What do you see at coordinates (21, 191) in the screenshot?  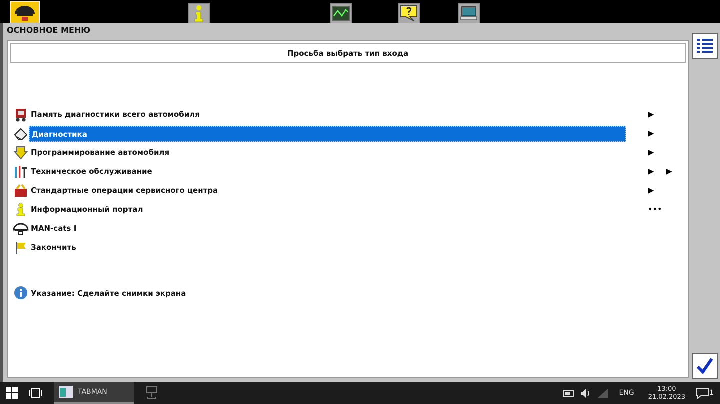 I see `toolbox-icon` at bounding box center [21, 191].